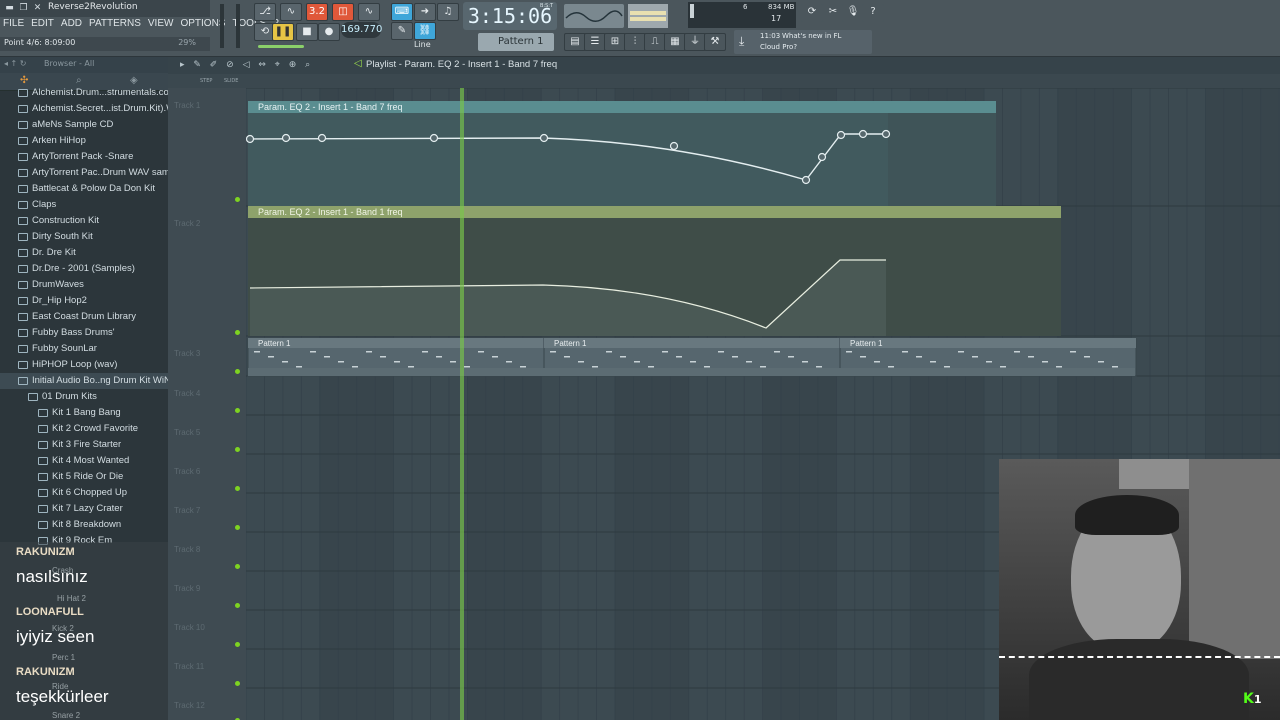 This screenshot has width=1280, height=720. What do you see at coordinates (84, 493) in the screenshot?
I see `browser-item: Kit 6 Chopped Up` at bounding box center [84, 493].